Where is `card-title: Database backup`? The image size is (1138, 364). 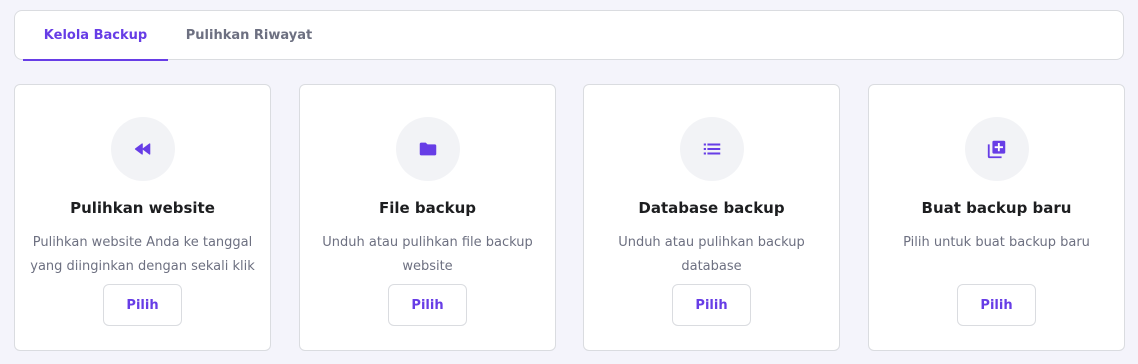
card-title: Database backup is located at coordinates (711, 208).